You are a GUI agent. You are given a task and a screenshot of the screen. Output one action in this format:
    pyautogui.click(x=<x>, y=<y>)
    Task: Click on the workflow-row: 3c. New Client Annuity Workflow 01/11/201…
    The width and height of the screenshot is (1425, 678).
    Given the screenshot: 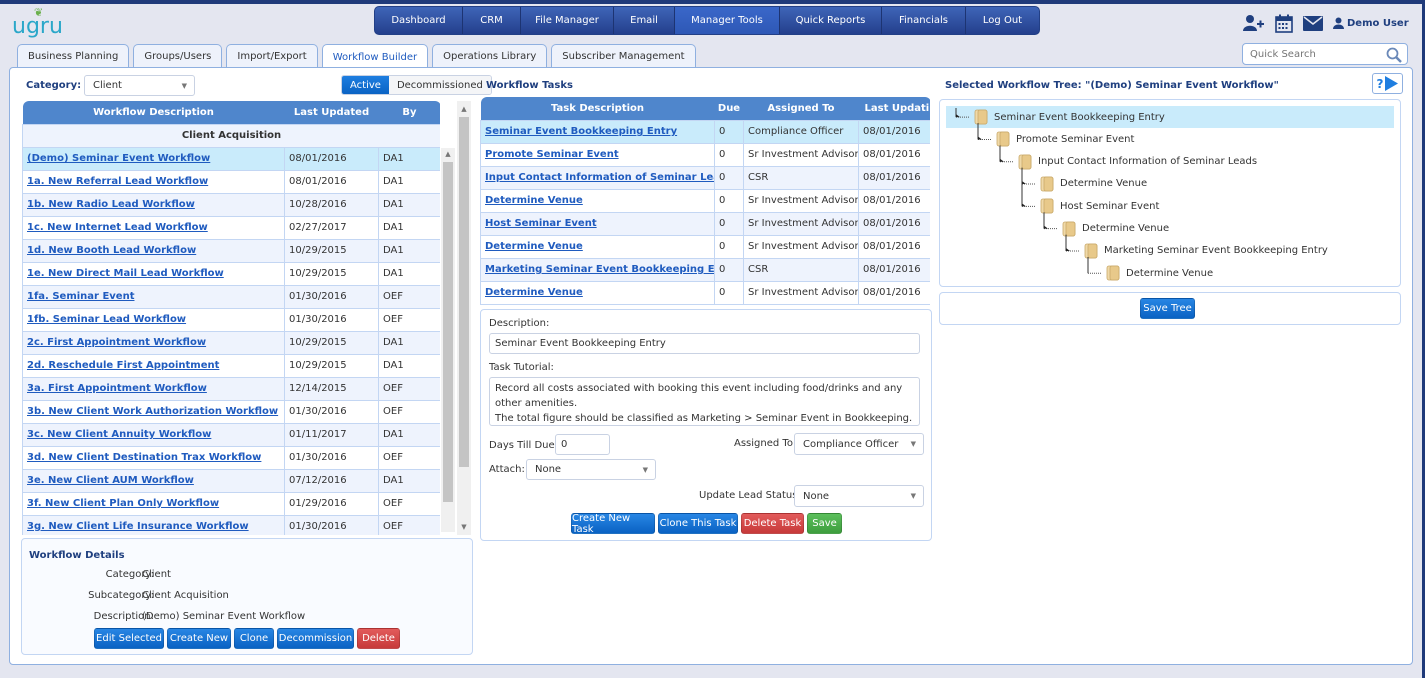 What is the action you would take?
    pyautogui.click(x=231, y=434)
    